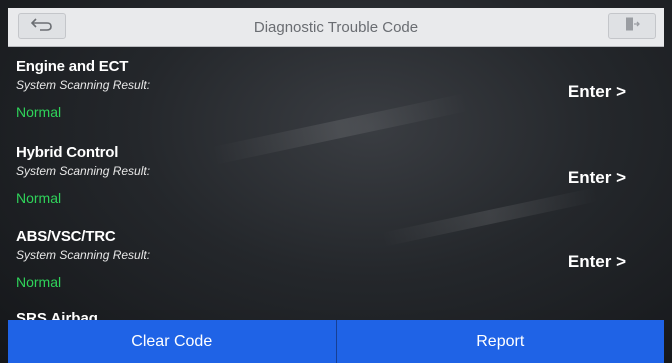  I want to click on system-name-partial: SRS Airbag, so click(57, 315).